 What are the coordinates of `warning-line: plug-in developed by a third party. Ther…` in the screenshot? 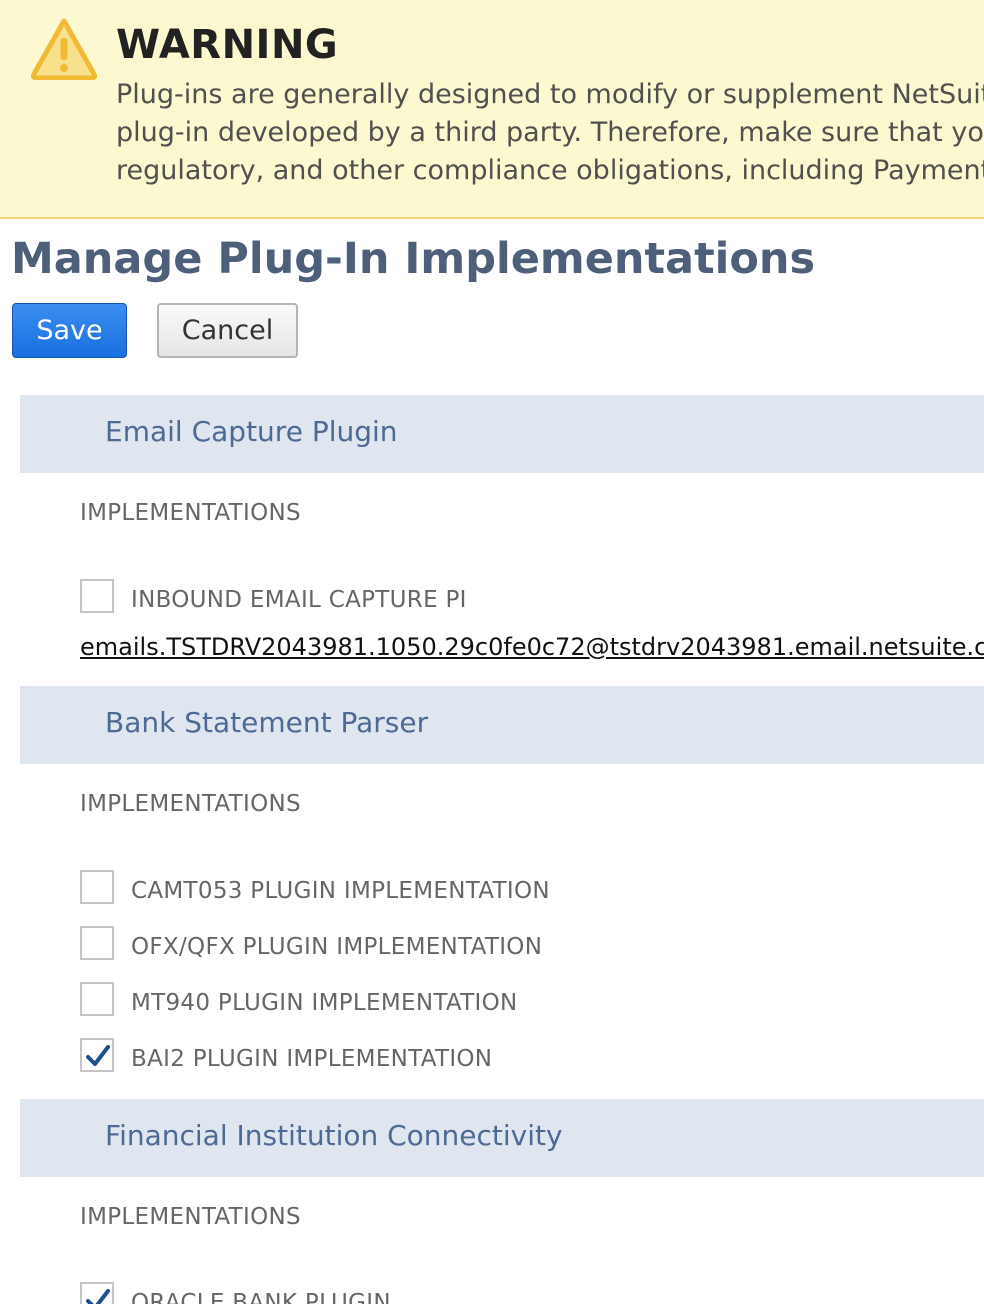 It's located at (550, 132).